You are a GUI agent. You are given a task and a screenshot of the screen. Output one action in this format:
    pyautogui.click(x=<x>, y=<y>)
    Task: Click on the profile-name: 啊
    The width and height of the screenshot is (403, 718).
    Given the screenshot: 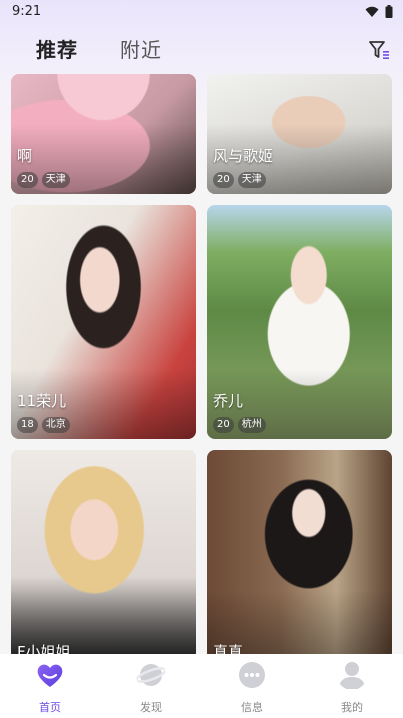 What is the action you would take?
    pyautogui.click(x=25, y=156)
    